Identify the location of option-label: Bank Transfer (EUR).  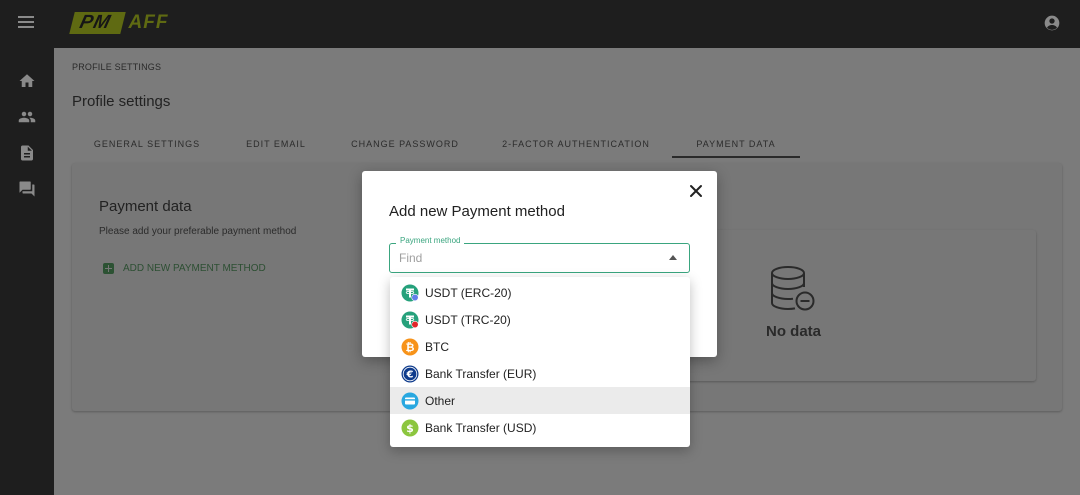
(481, 373).